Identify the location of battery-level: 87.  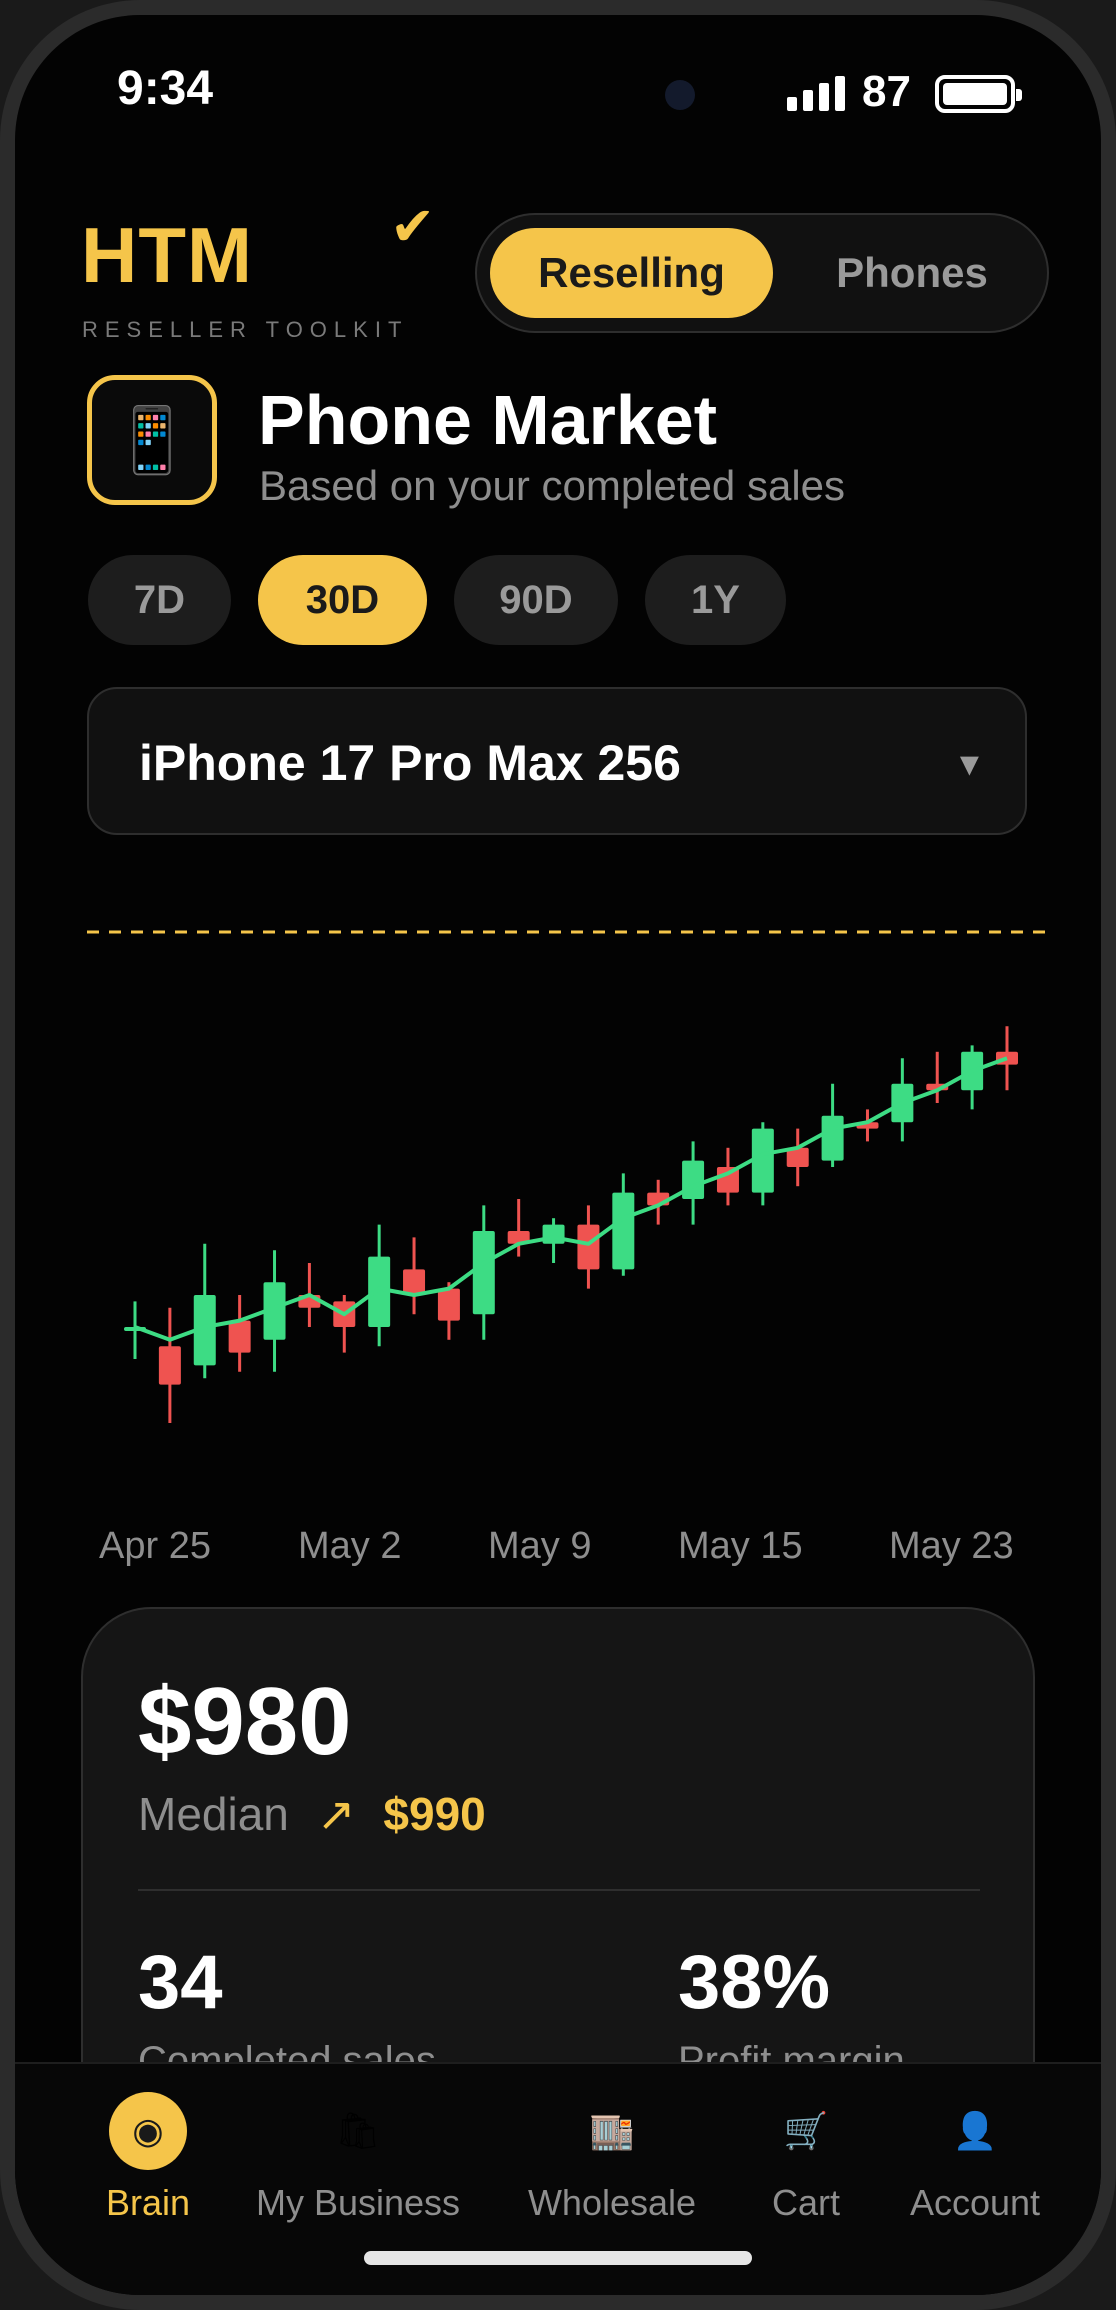
(886, 91).